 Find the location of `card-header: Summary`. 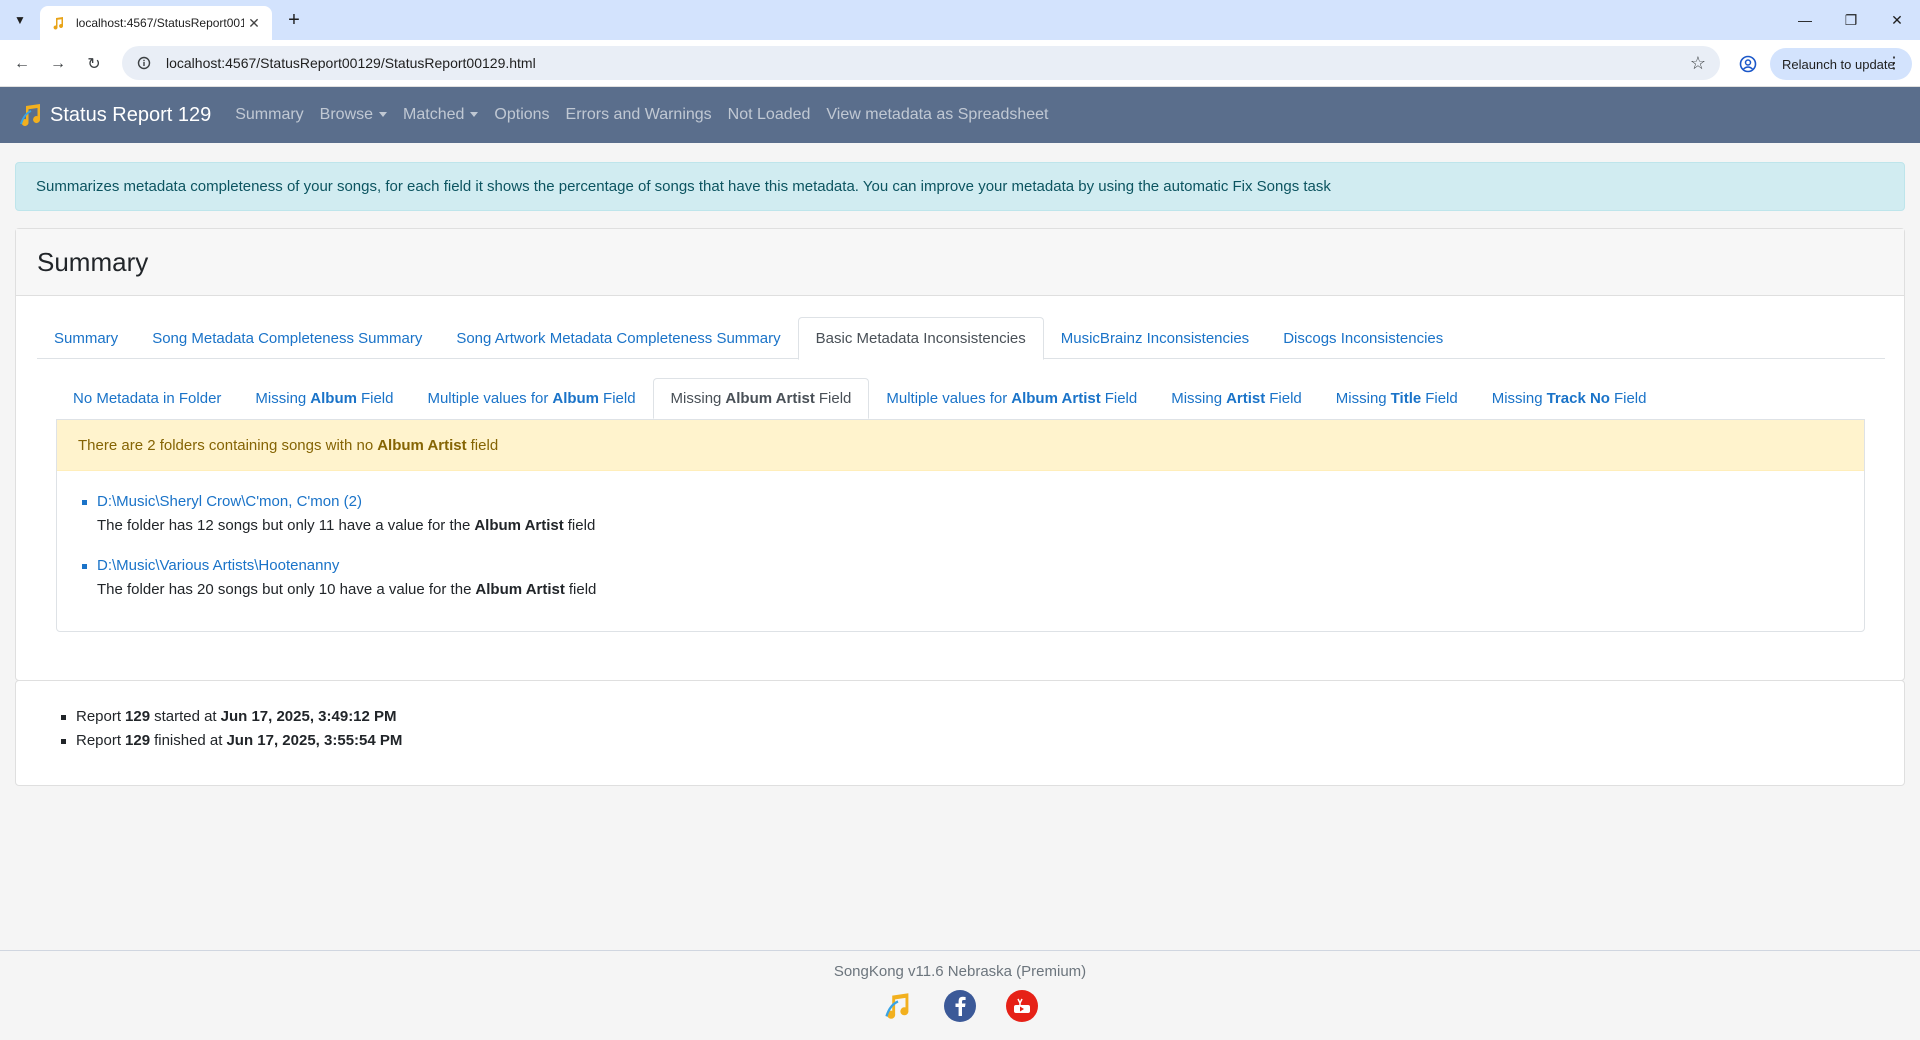

card-header: Summary is located at coordinates (960, 262).